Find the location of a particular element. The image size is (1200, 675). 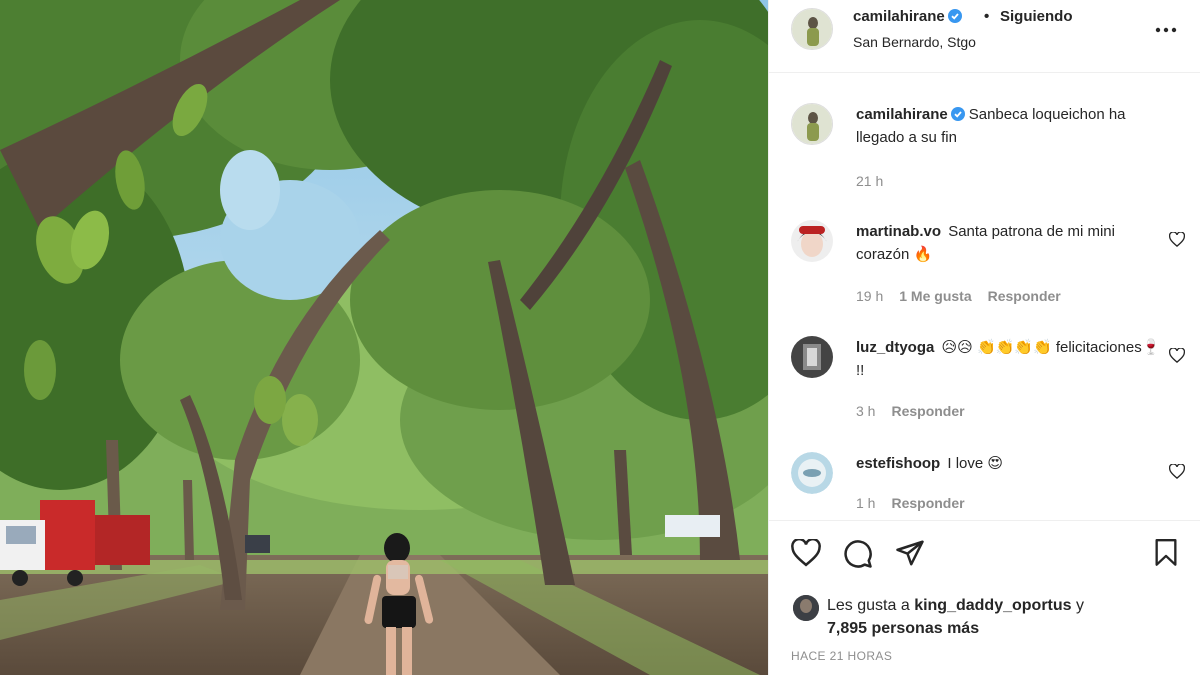

more-options-icon is located at coordinates (1166, 27).